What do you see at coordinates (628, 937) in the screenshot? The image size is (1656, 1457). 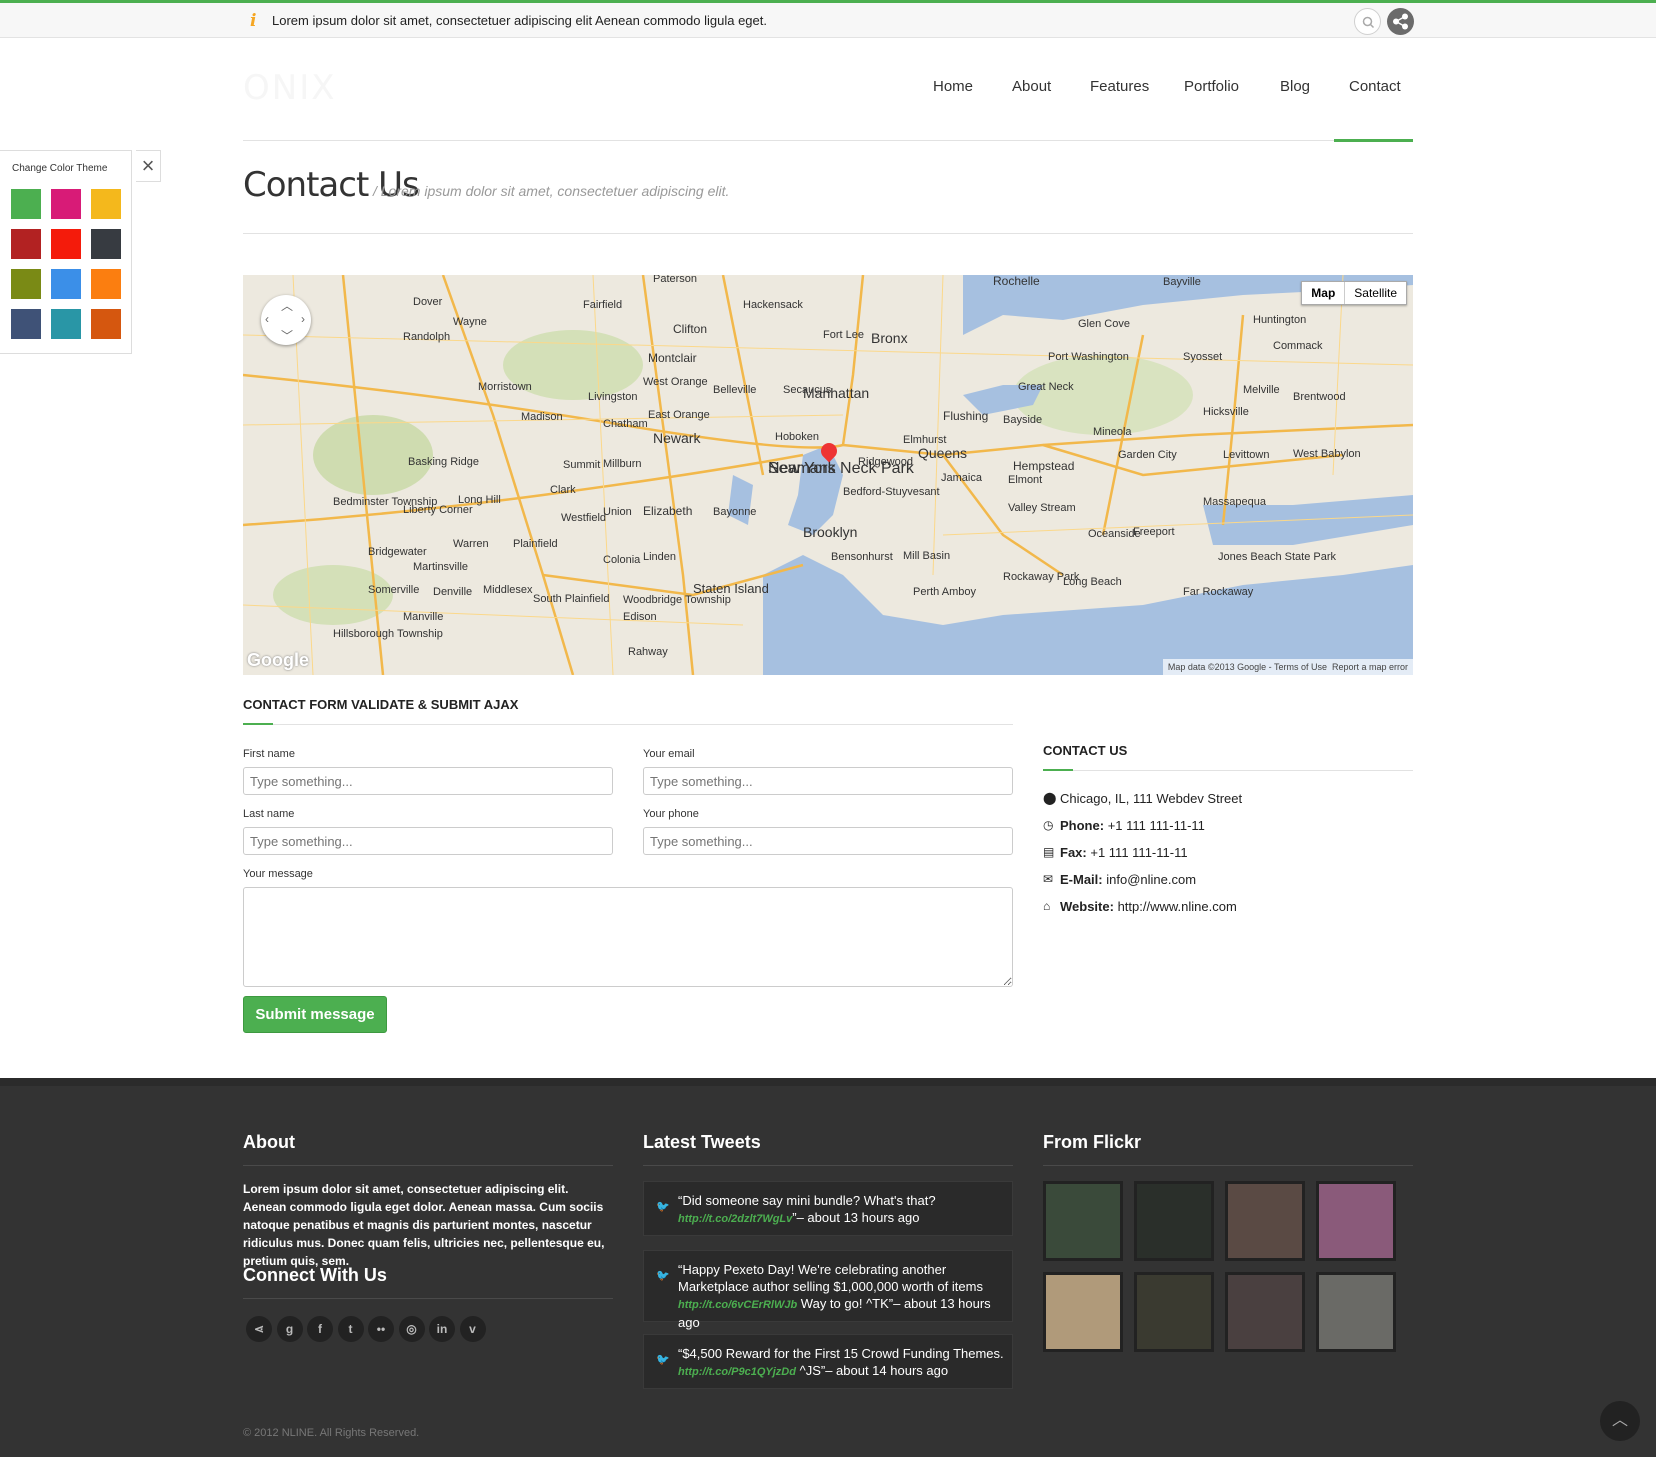 I see `message-field` at bounding box center [628, 937].